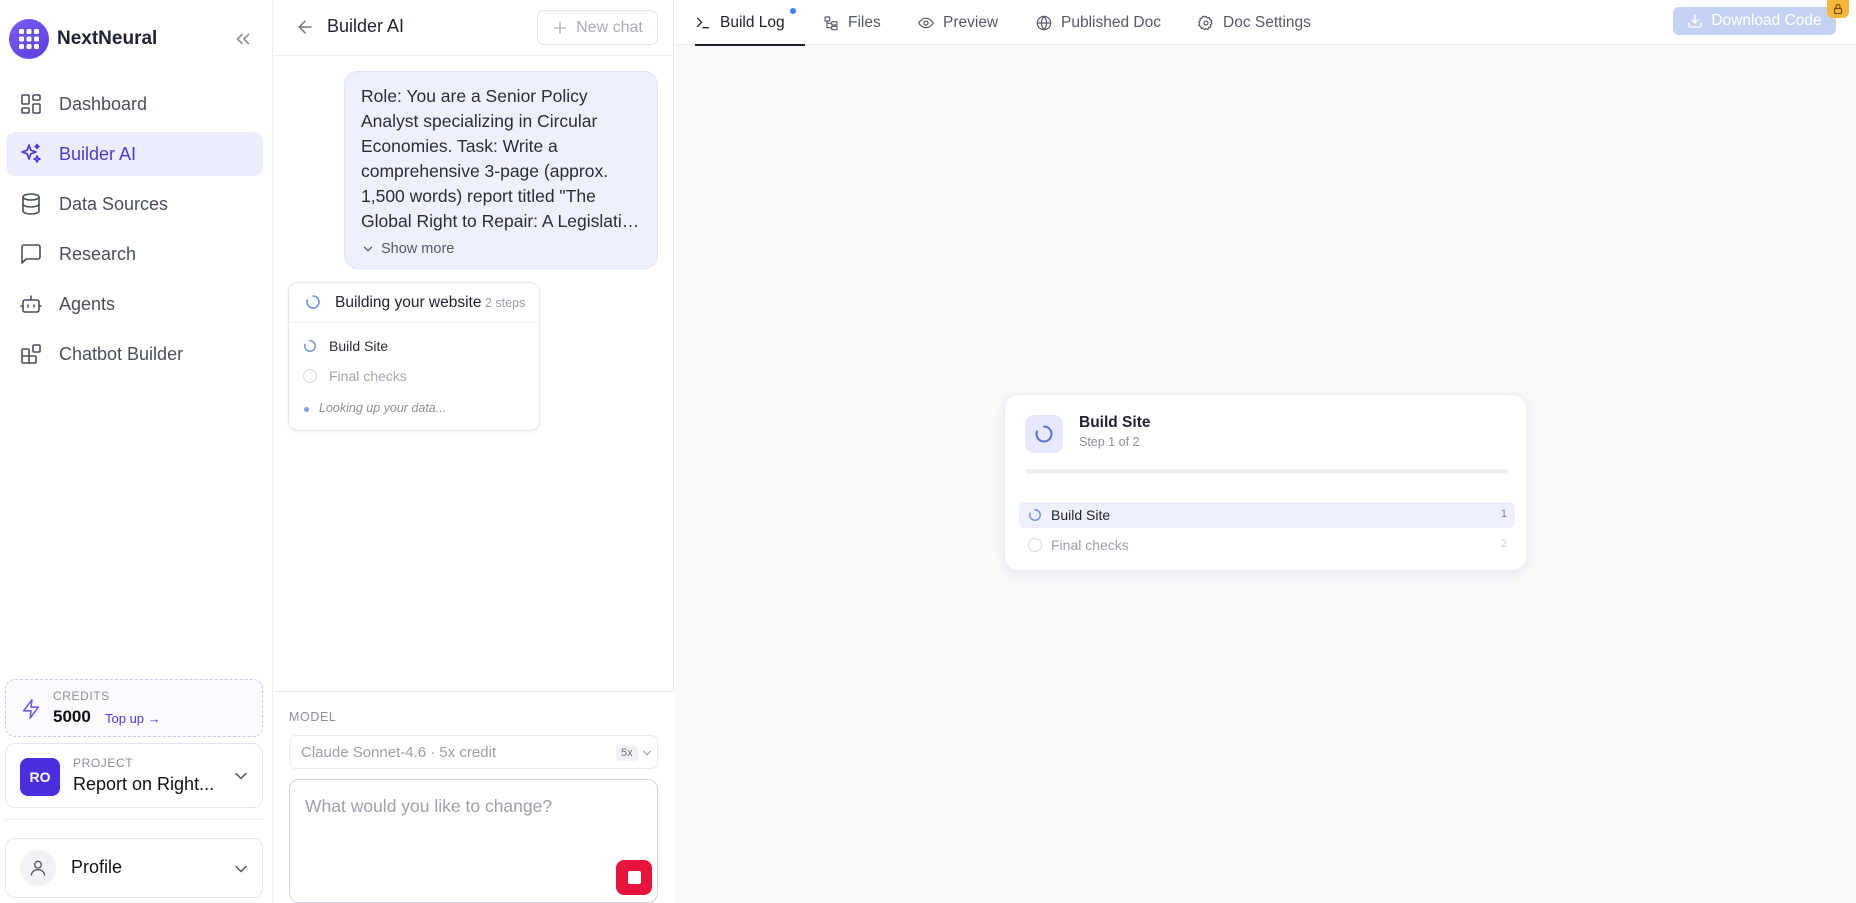  Describe the element at coordinates (40, 777) in the screenshot. I see `project-avatar: RO` at that location.